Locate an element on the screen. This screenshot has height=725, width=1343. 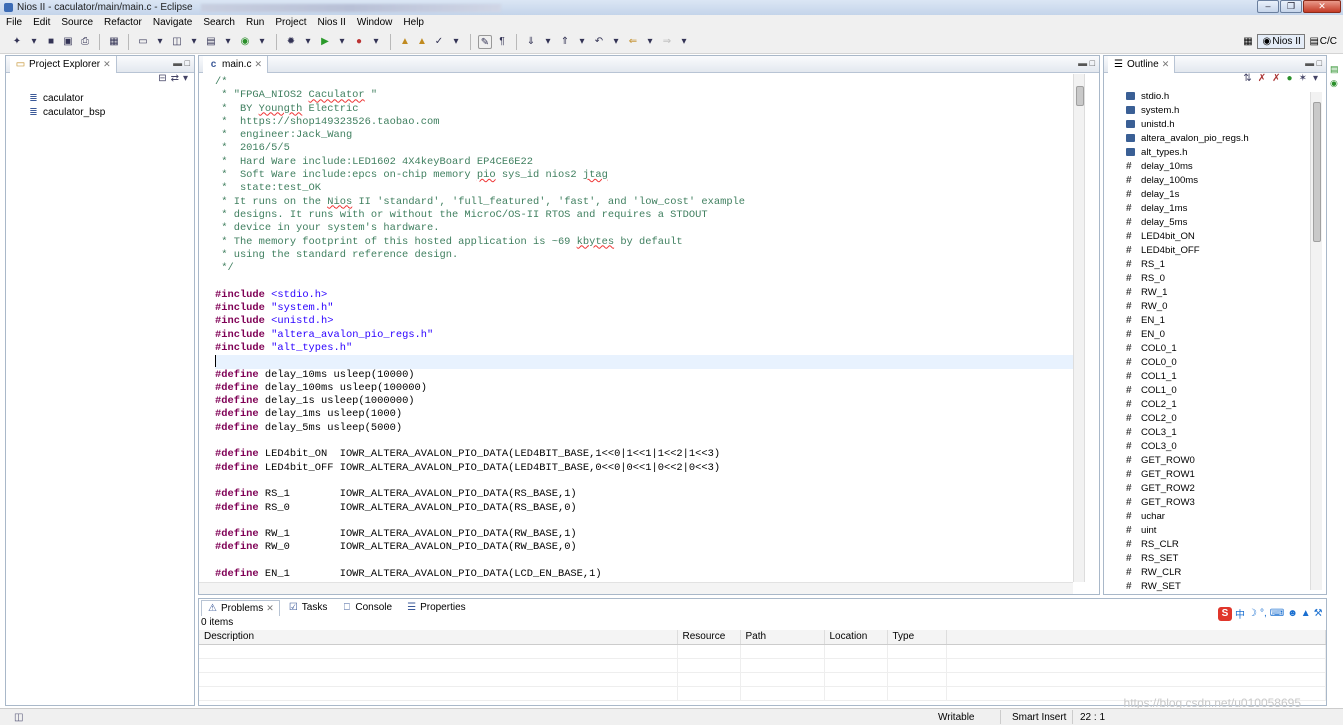
menu-source: Source is located at coordinates (77, 22).